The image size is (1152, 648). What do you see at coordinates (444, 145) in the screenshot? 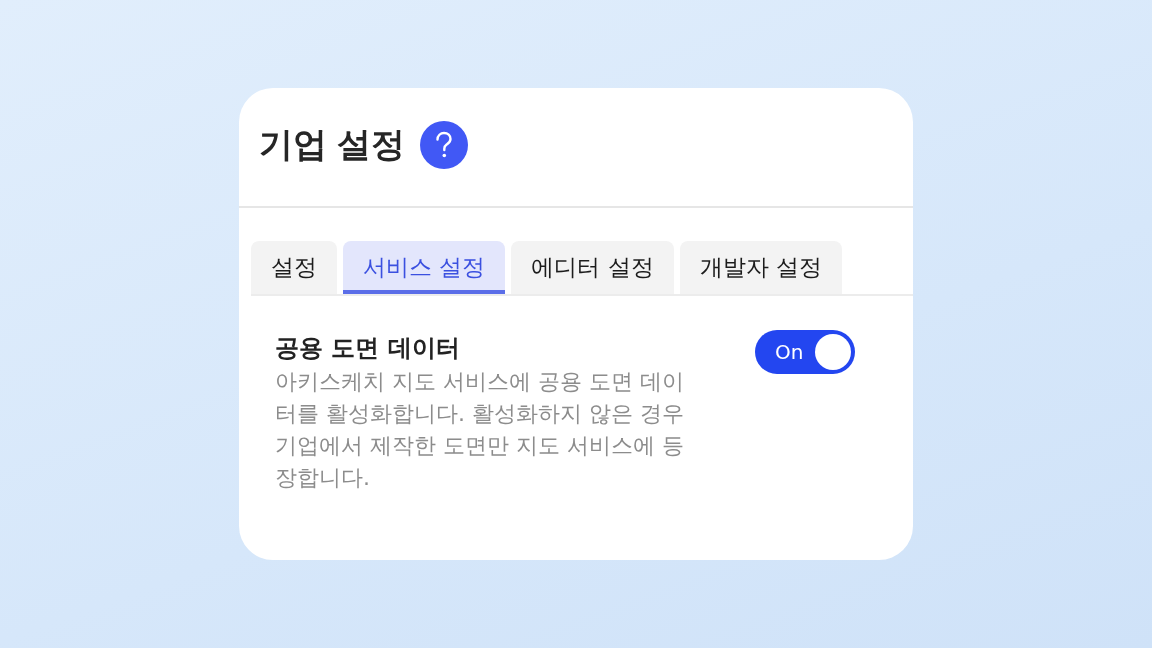
I see `help-icon` at bounding box center [444, 145].